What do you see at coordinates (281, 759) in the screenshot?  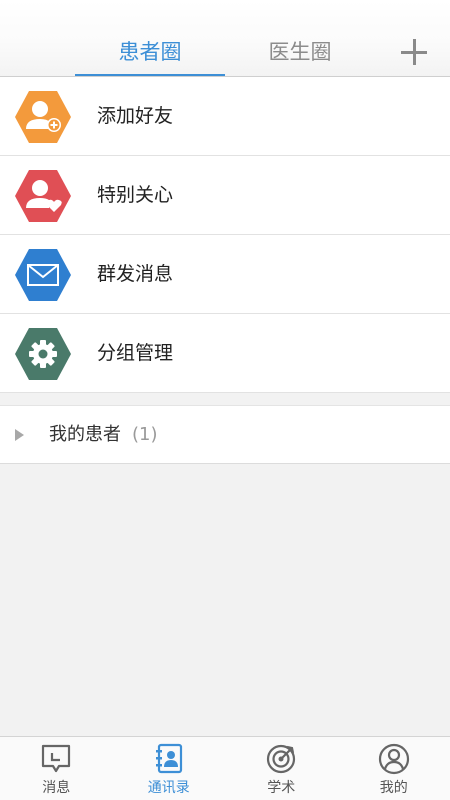 I see `academic-icon` at bounding box center [281, 759].